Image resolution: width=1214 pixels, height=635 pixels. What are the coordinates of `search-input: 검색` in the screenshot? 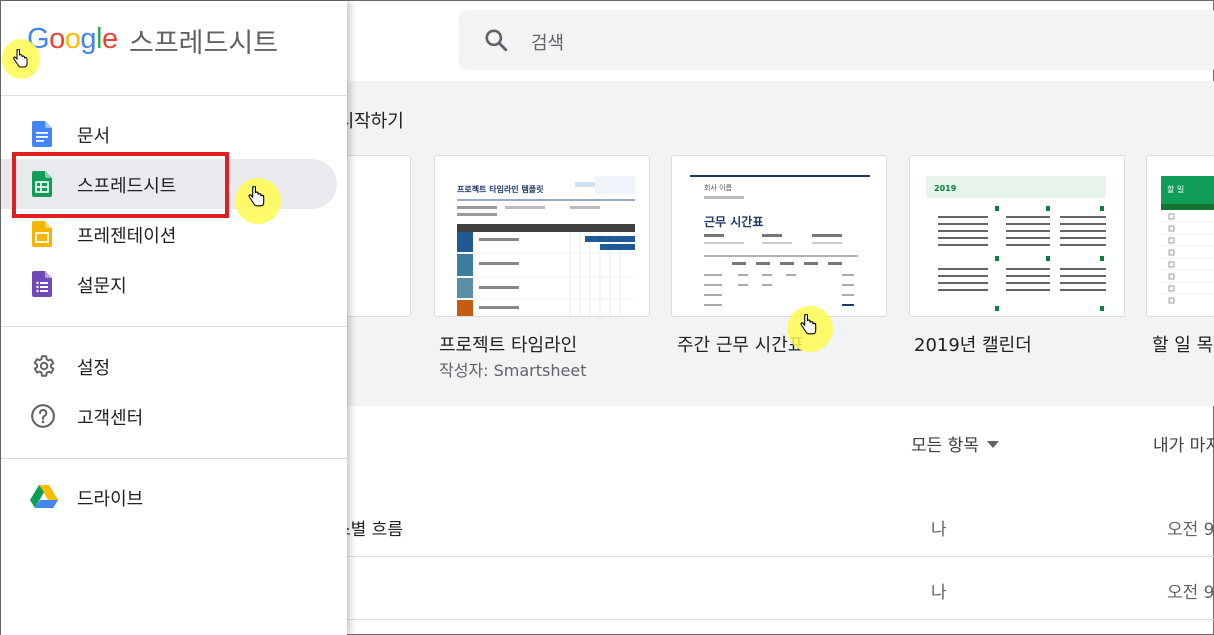 It's located at (547, 42).